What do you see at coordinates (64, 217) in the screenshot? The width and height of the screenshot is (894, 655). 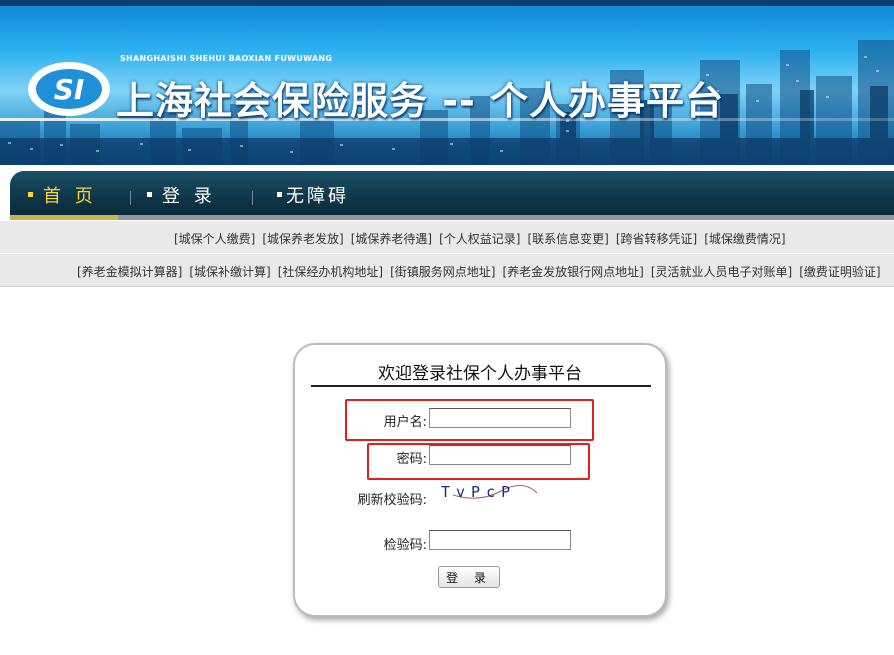 I see `nav-active-underline` at bounding box center [64, 217].